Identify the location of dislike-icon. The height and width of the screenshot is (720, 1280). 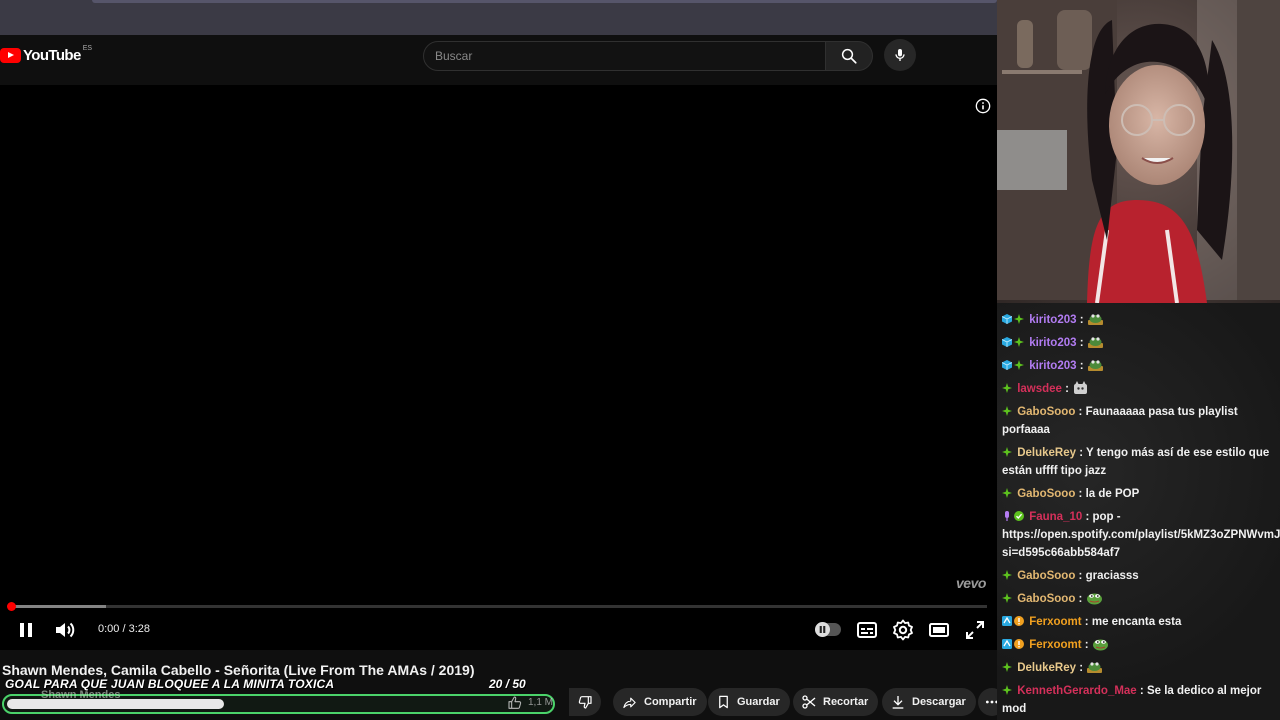
(585, 702).